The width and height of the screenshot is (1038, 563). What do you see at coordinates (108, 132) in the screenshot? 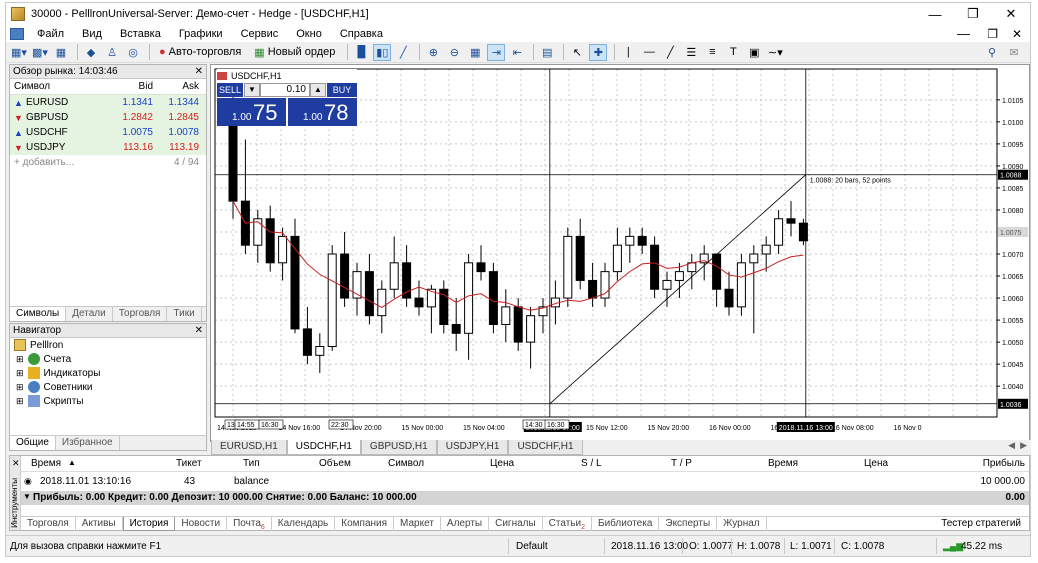
I see `list-item: ▲ USDCHF 1.0075 1.0078` at bounding box center [108, 132].